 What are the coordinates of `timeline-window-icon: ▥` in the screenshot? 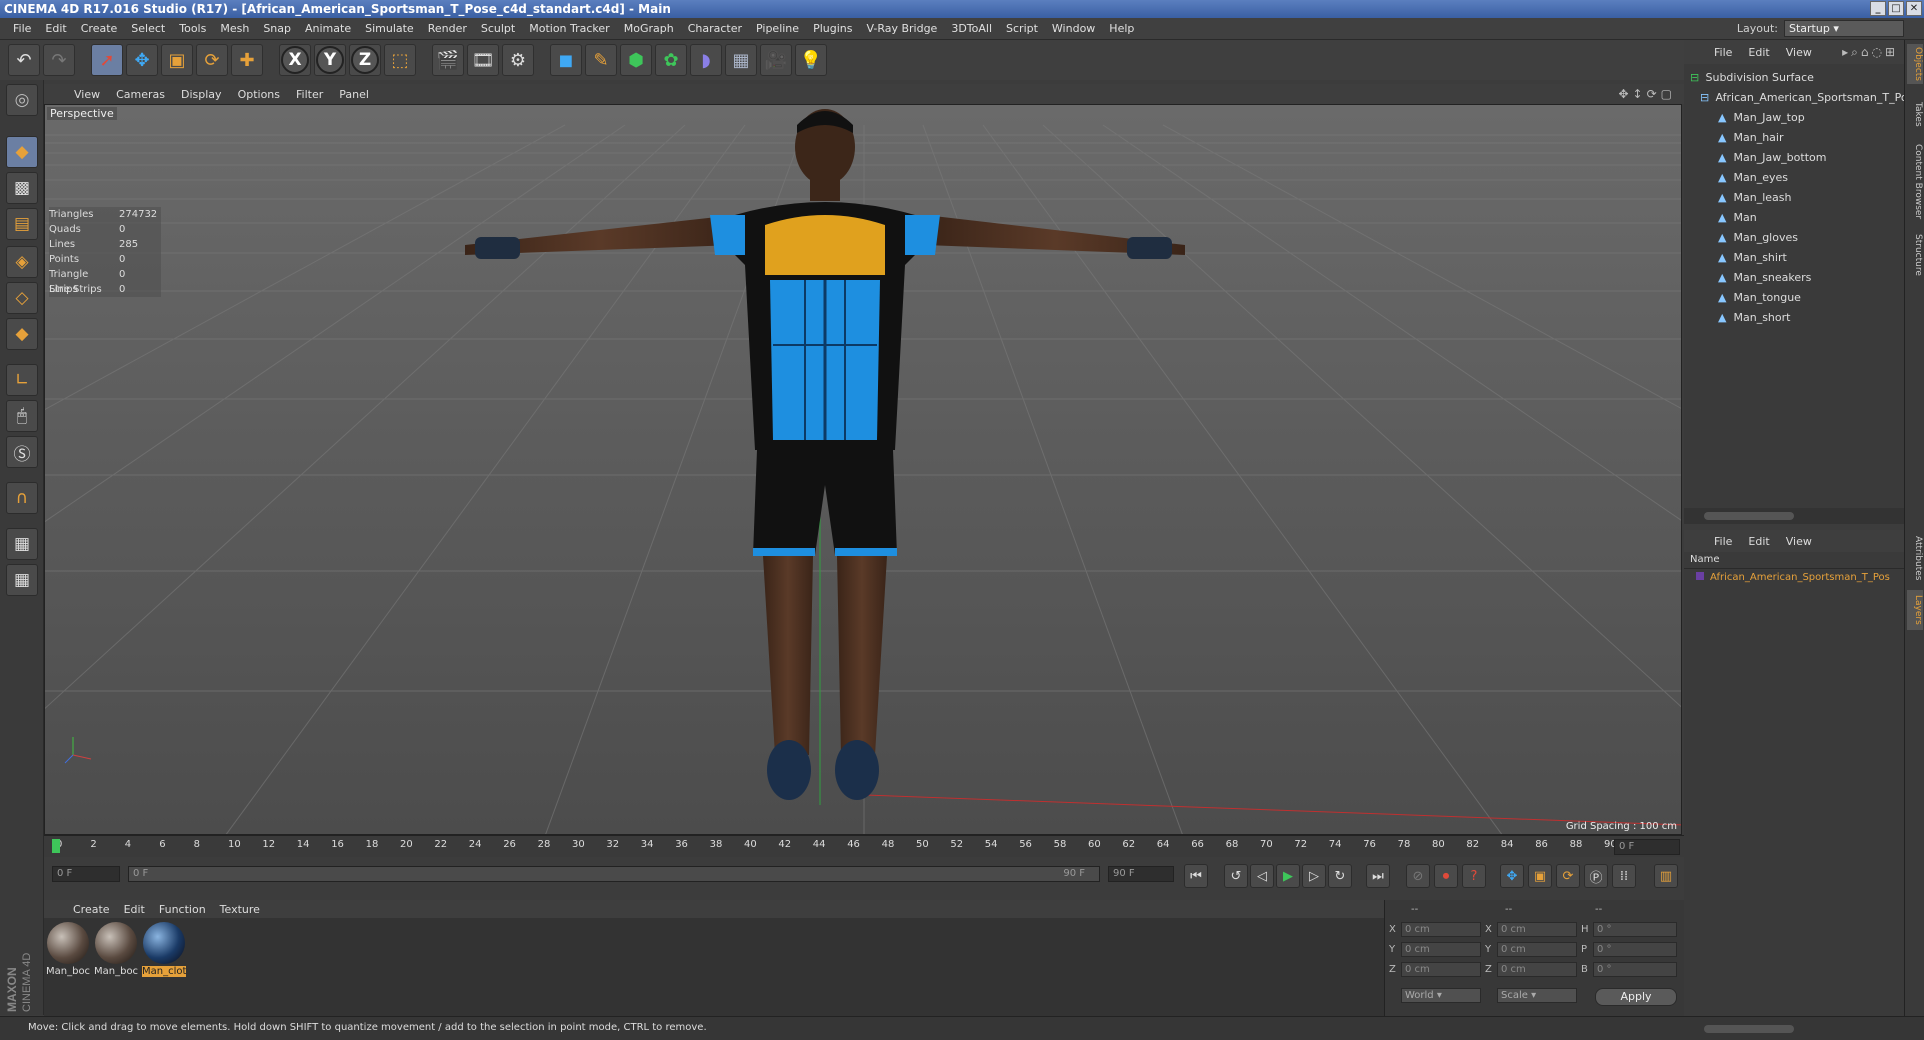 It's located at (1666, 876).